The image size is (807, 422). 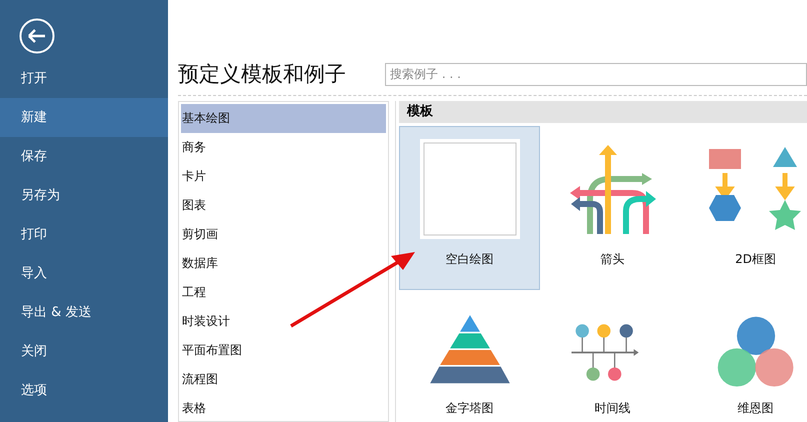 What do you see at coordinates (283, 292) in the screenshot?
I see `category-item: 工程` at bounding box center [283, 292].